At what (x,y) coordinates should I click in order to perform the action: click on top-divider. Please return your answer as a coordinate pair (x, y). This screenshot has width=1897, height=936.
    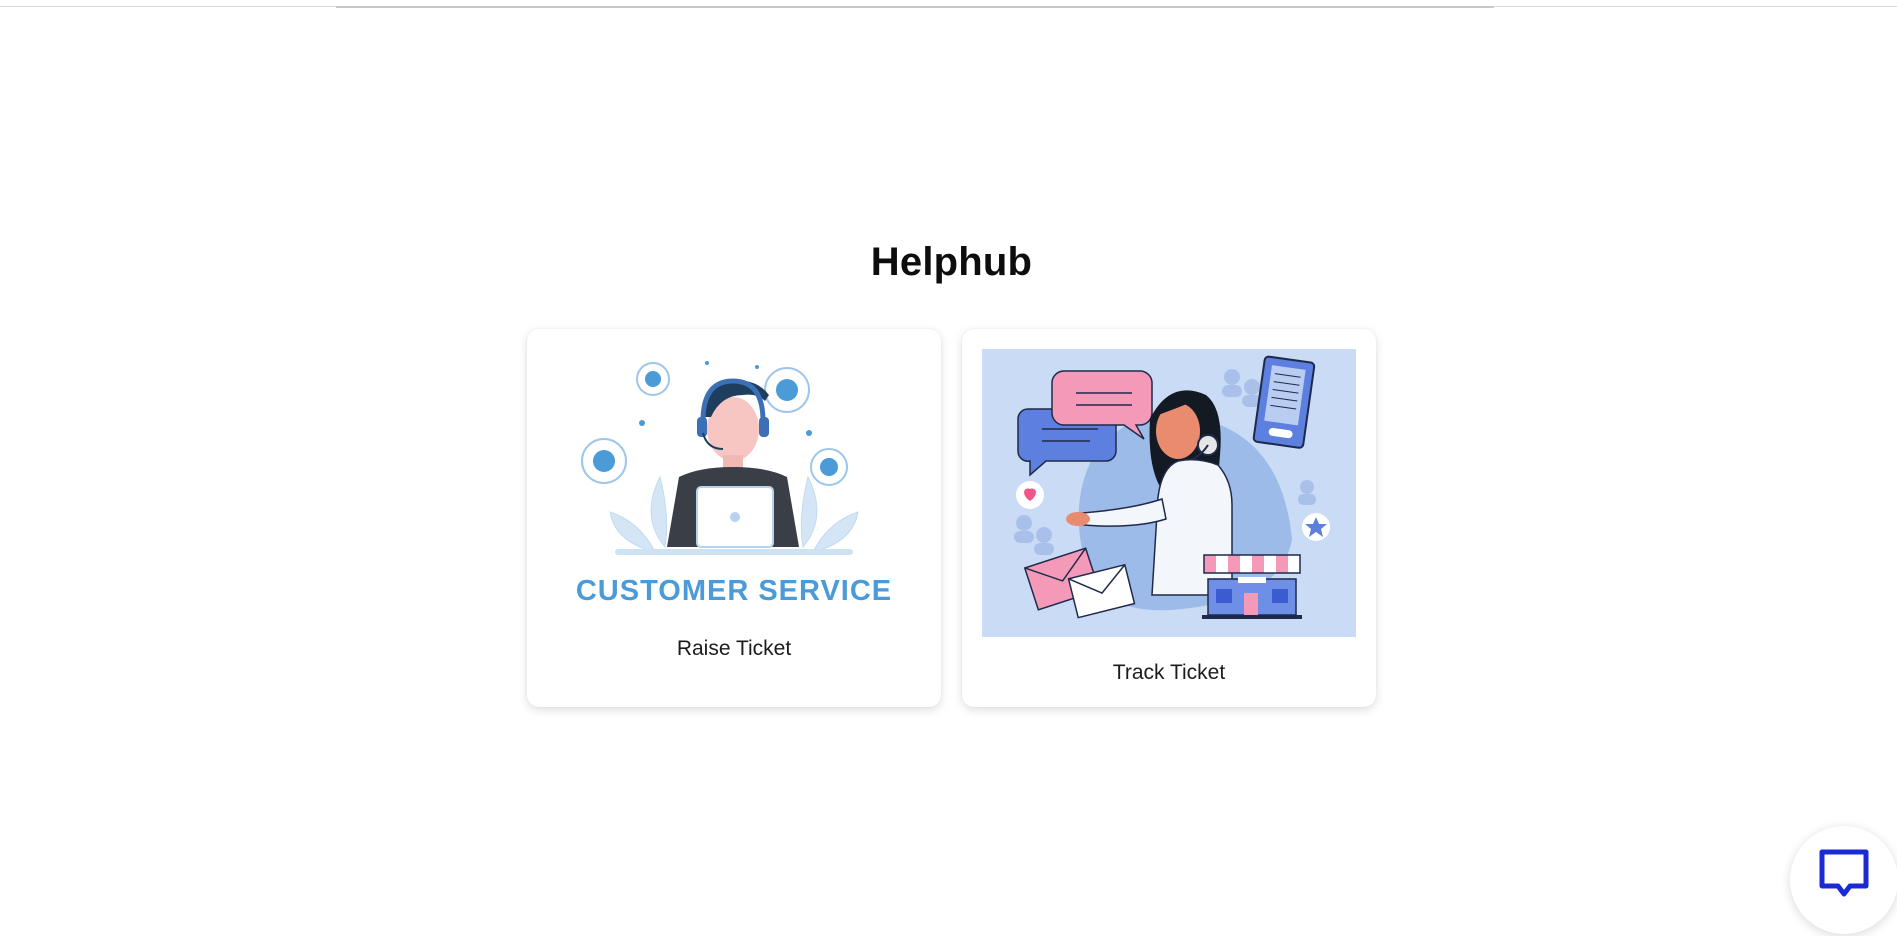
    Looking at the image, I should click on (948, 7).